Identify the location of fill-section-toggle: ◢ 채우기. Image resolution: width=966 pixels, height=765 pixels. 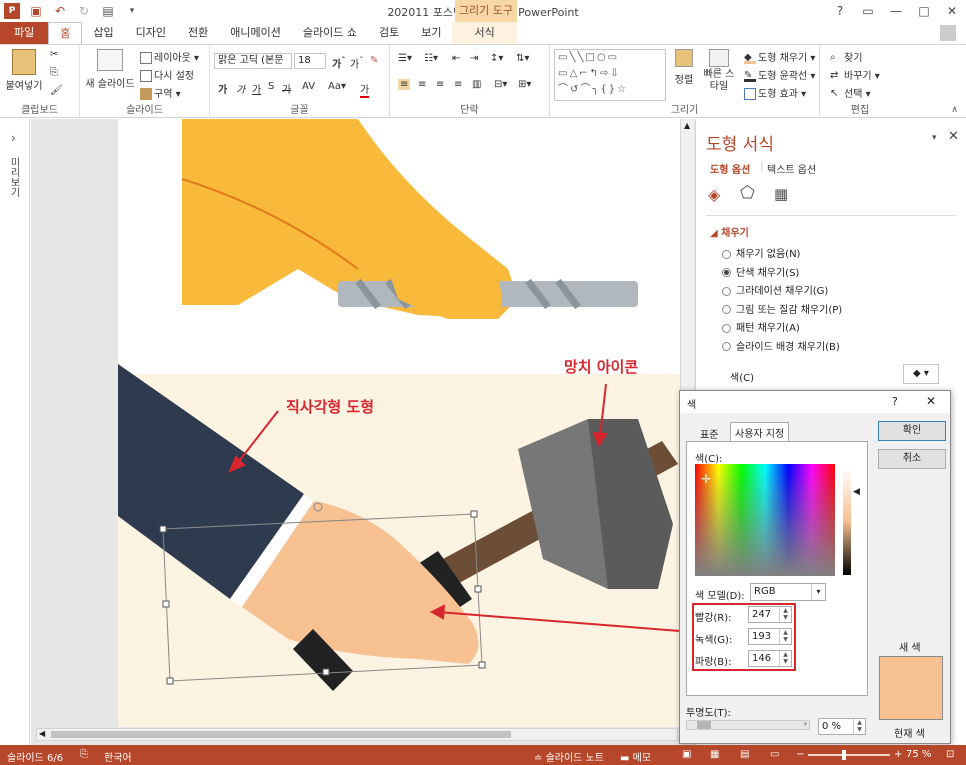
(729, 231).